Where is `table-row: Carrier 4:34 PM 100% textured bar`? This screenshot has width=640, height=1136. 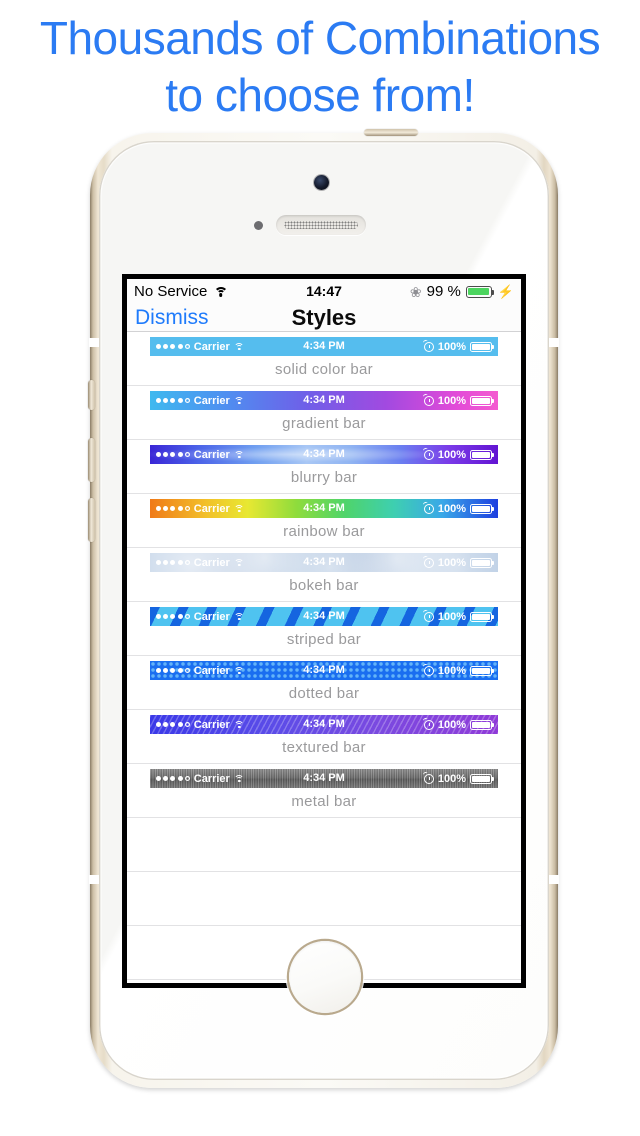 table-row: Carrier 4:34 PM 100% textured bar is located at coordinates (324, 737).